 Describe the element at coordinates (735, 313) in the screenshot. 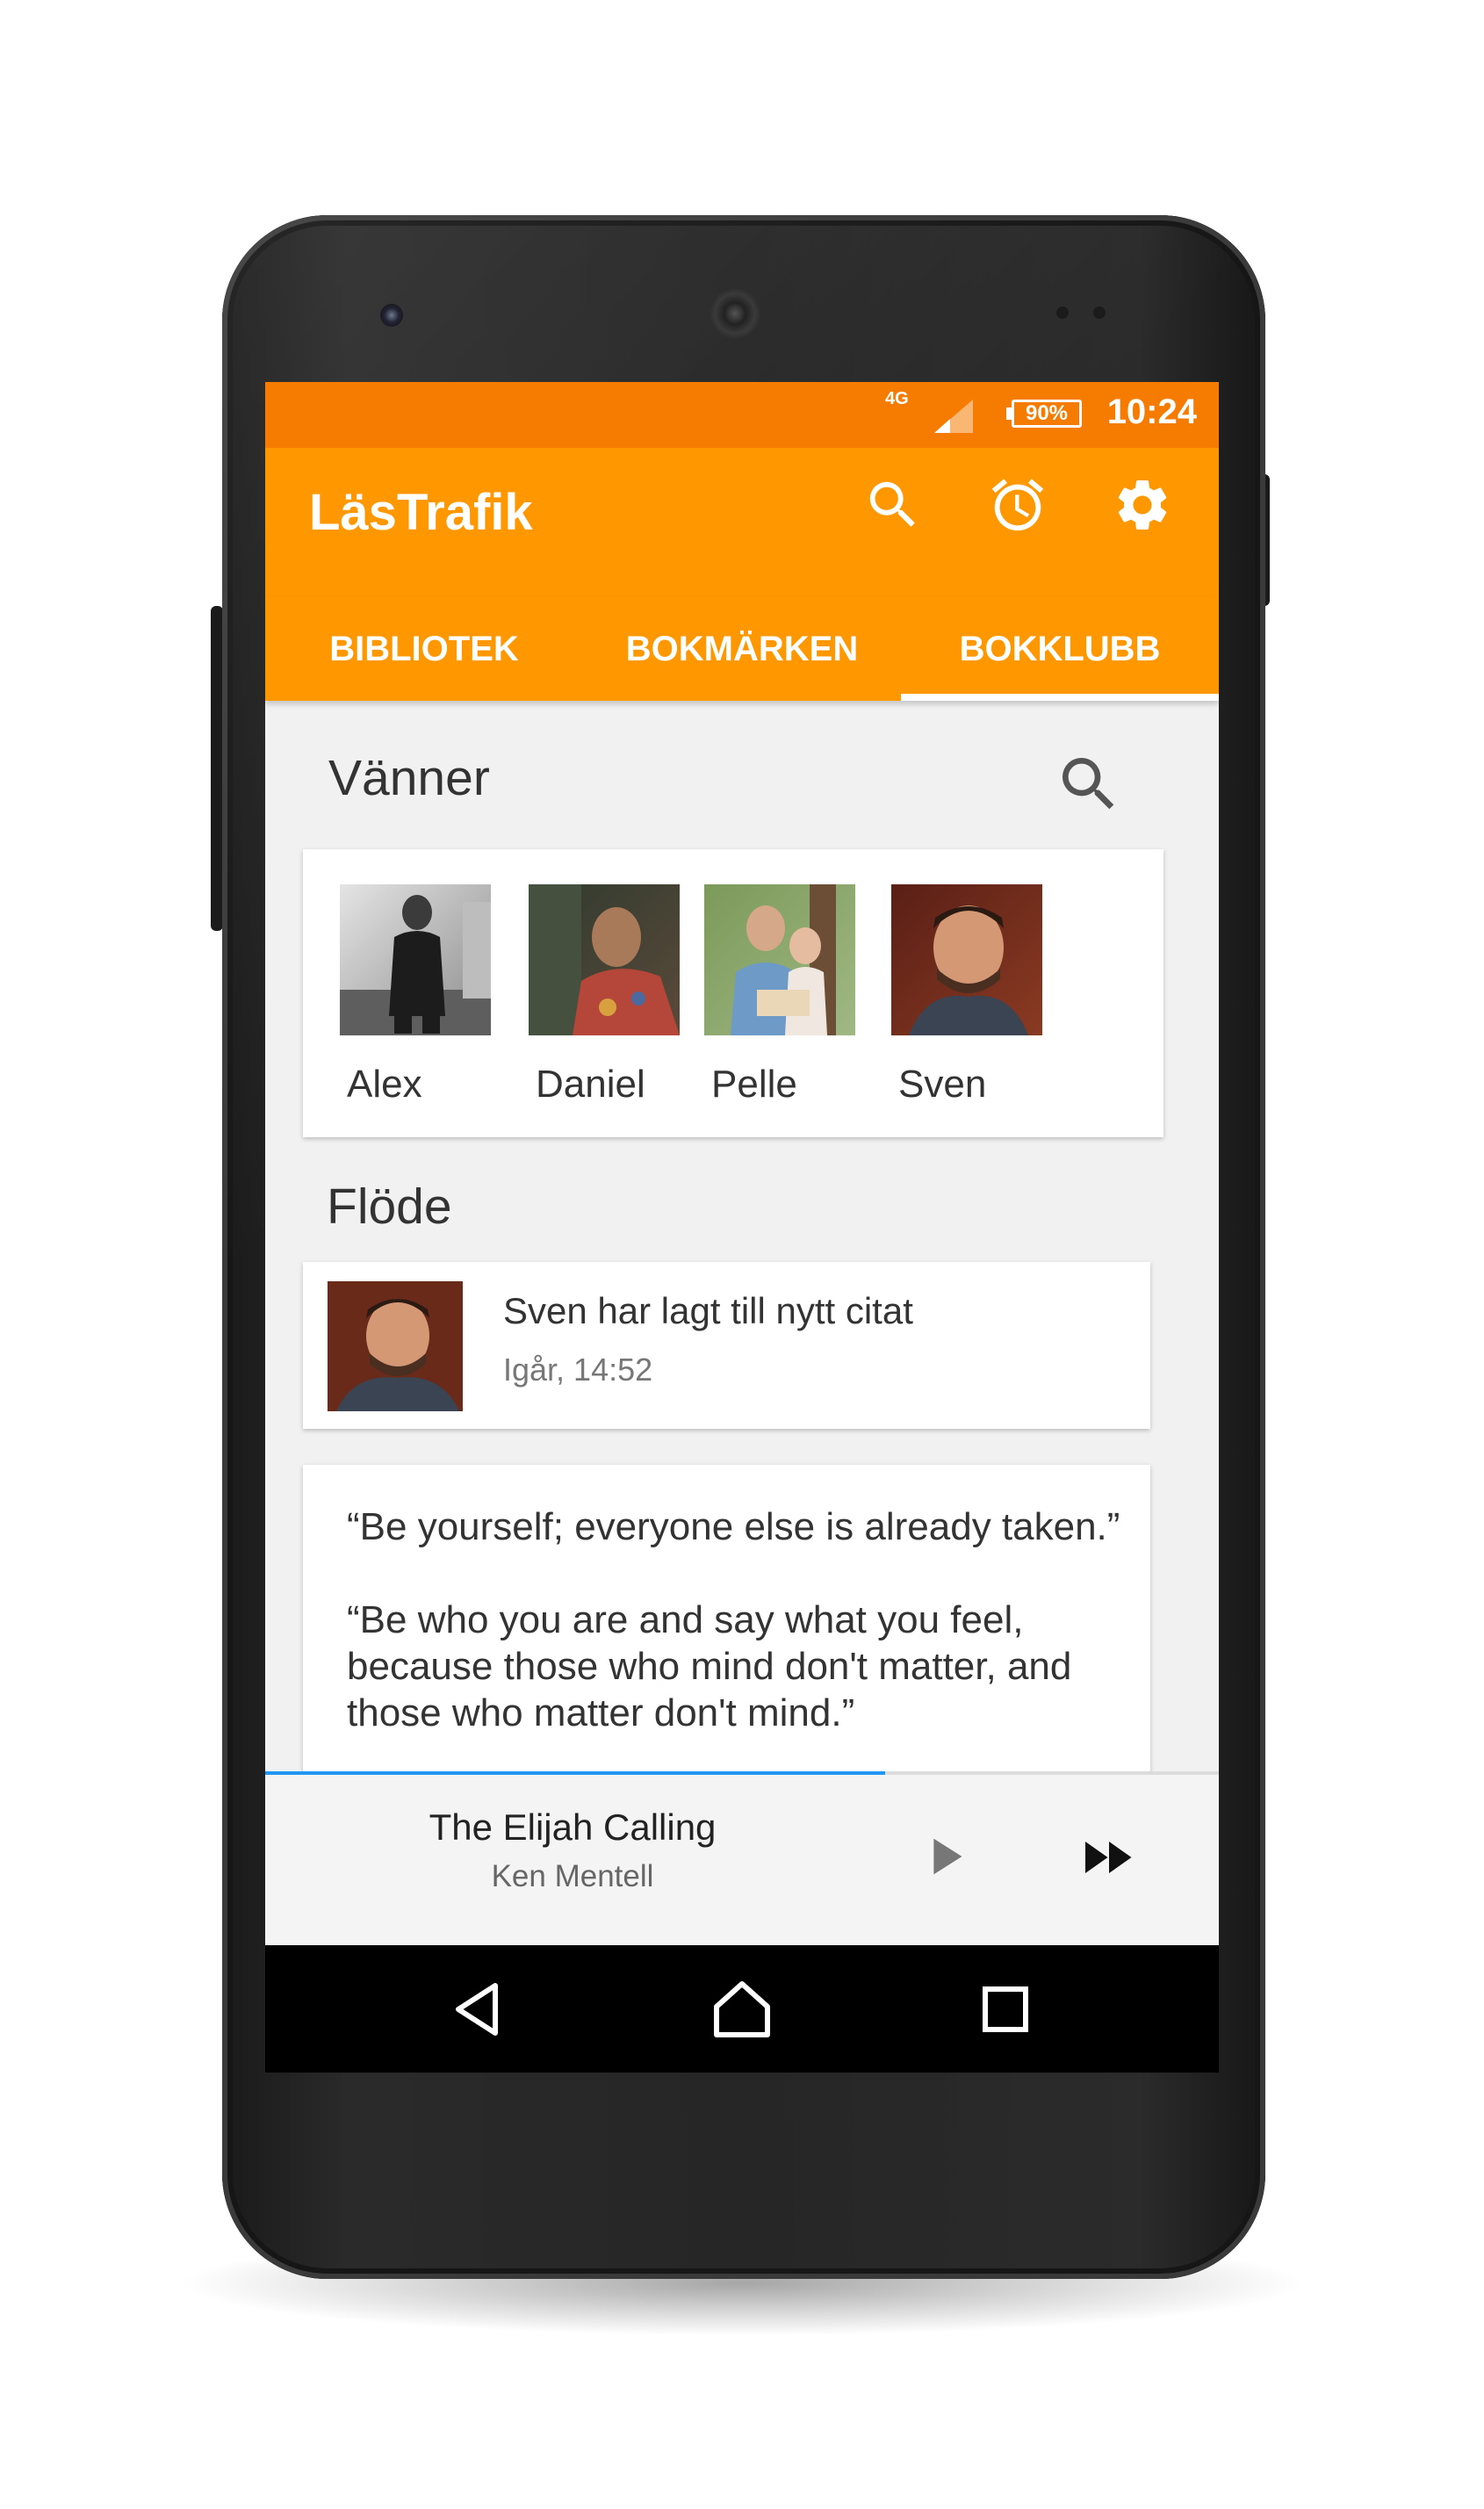

I see `earpiece` at that location.